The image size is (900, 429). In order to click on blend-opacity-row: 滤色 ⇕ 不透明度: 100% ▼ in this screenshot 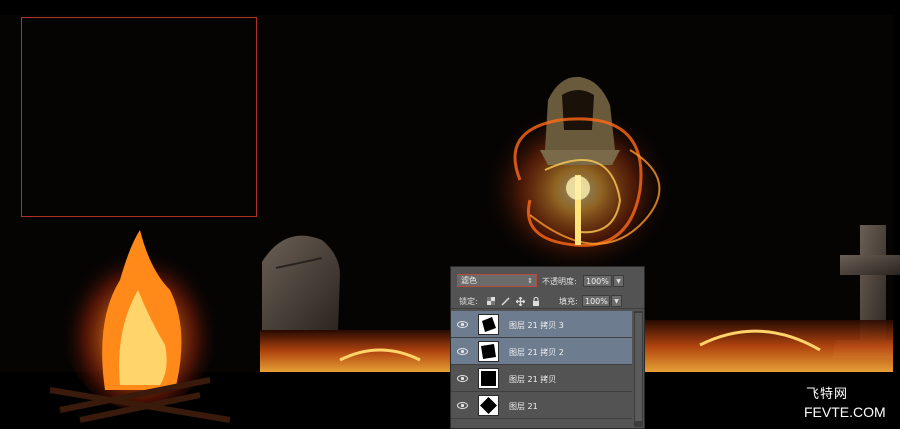, I will do `click(548, 281)`.